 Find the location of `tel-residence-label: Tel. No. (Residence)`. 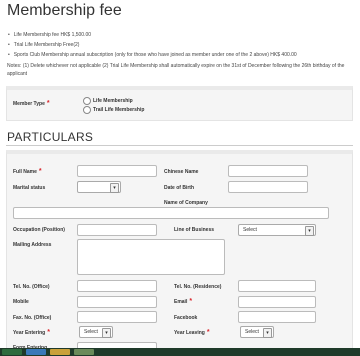

tel-residence-label: Tel. No. (Residence) is located at coordinates (198, 287).